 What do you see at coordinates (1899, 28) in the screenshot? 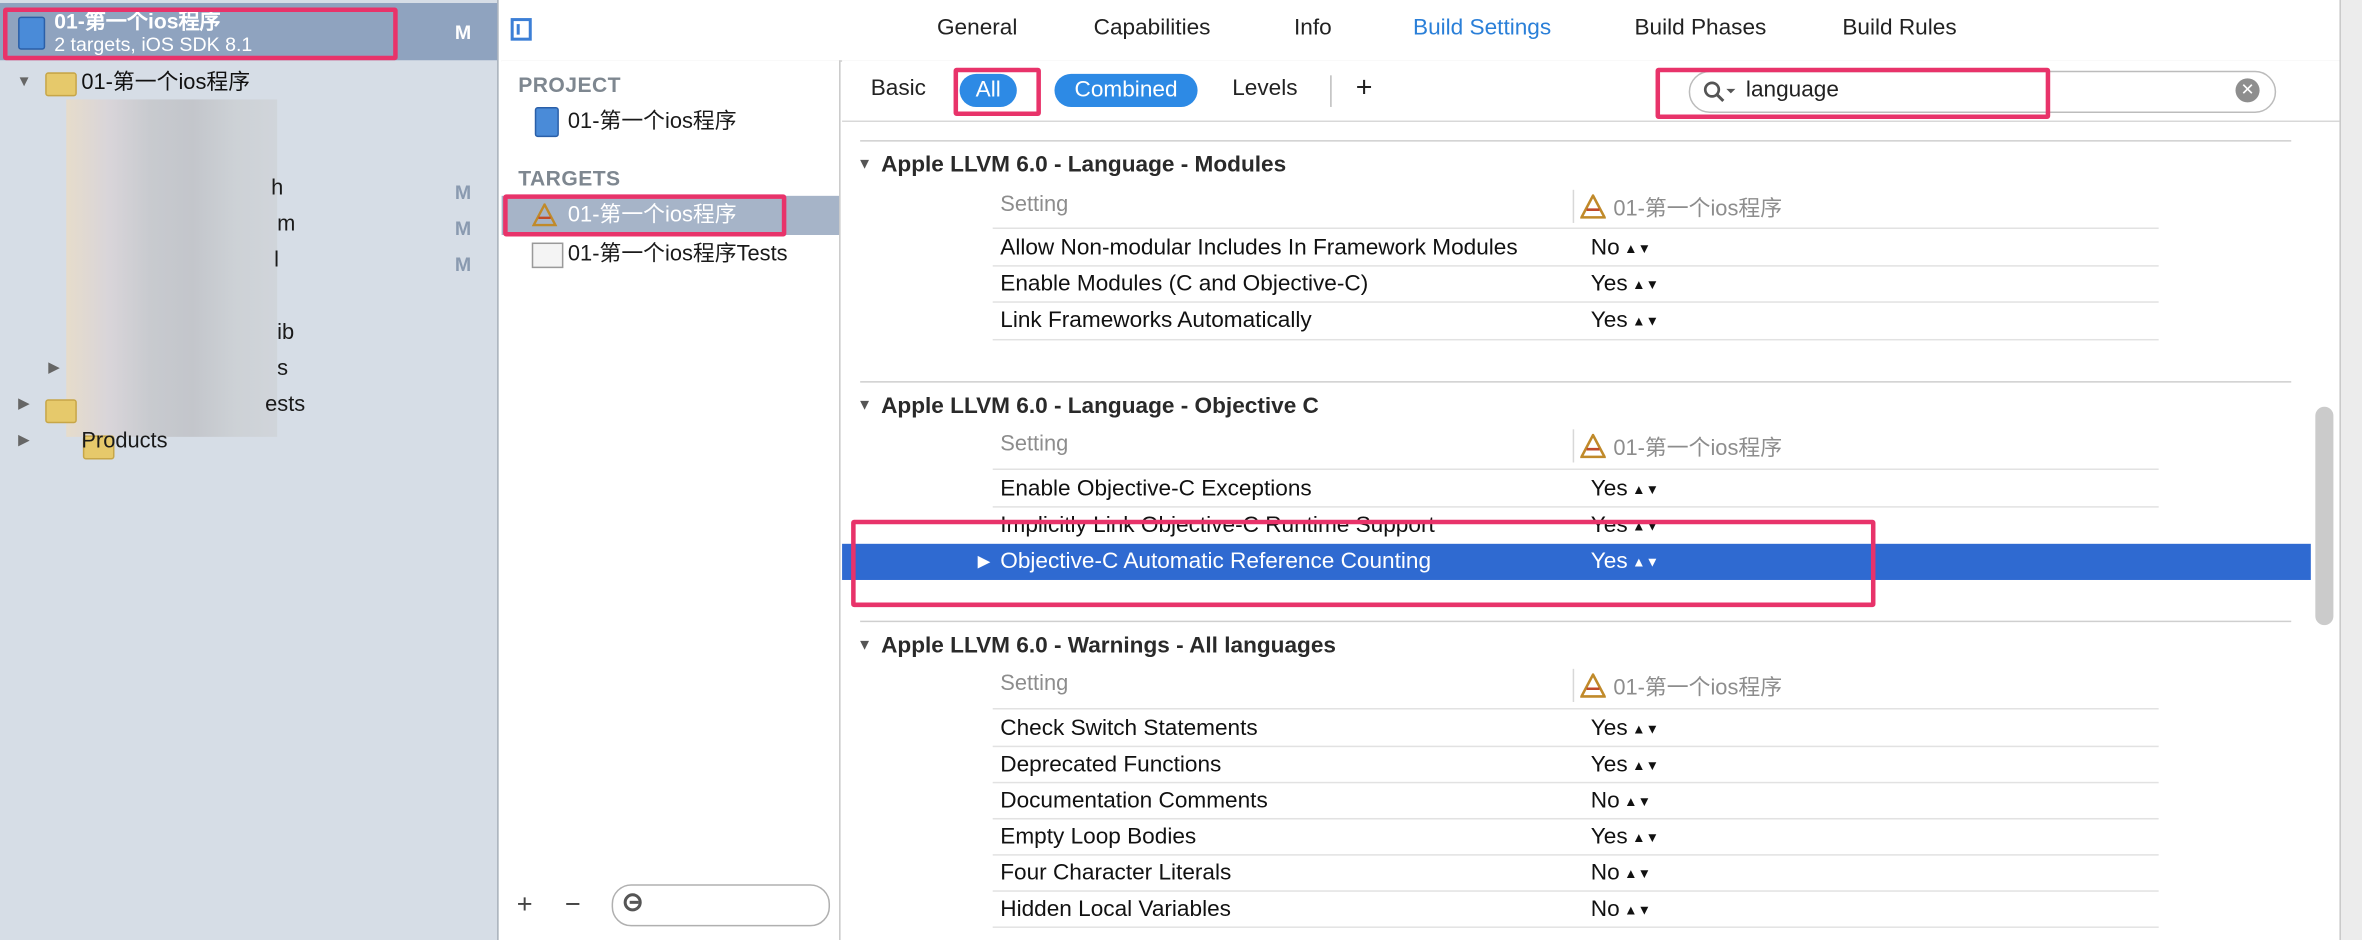
I see `tab-build-rules: Build Rules` at bounding box center [1899, 28].